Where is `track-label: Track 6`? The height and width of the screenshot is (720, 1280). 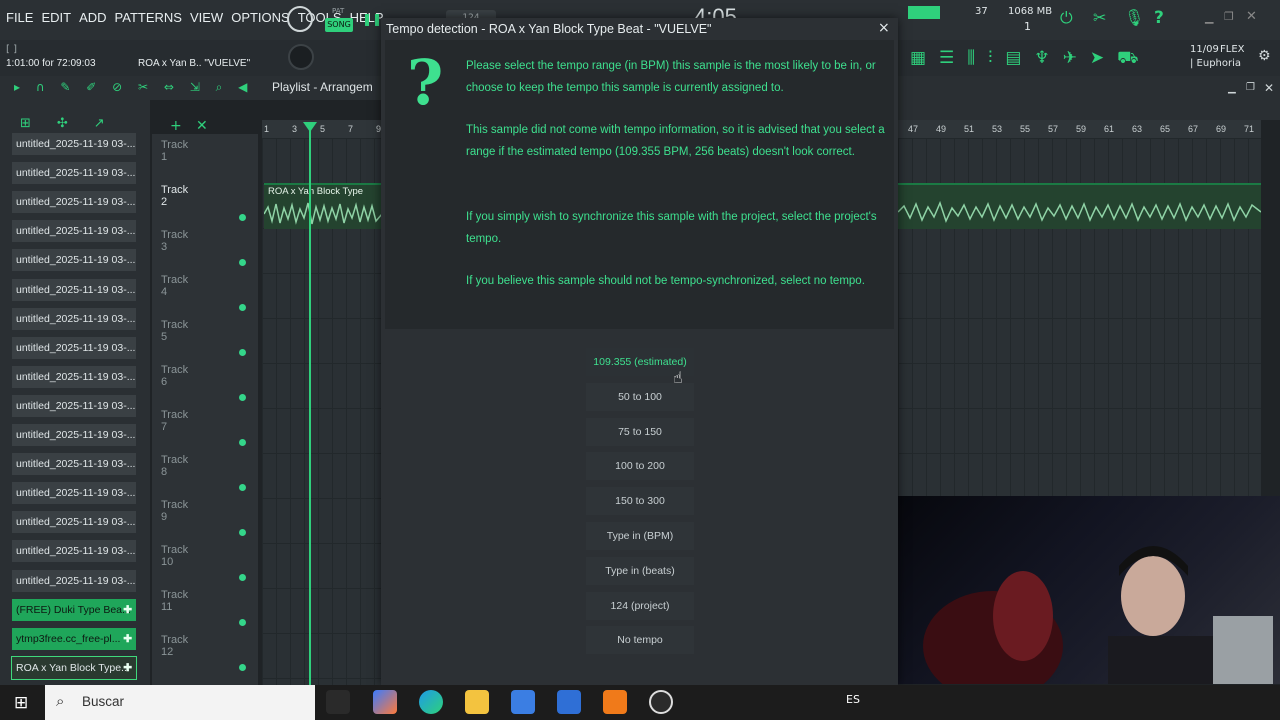 track-label: Track 6 is located at coordinates (174, 376).